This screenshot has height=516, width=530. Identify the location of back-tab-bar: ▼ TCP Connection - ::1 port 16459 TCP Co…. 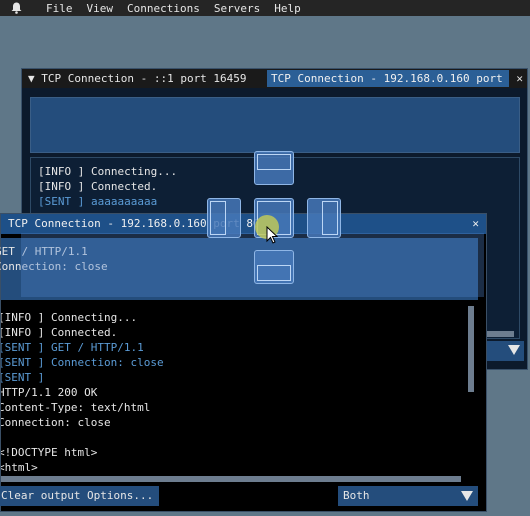
(274, 78).